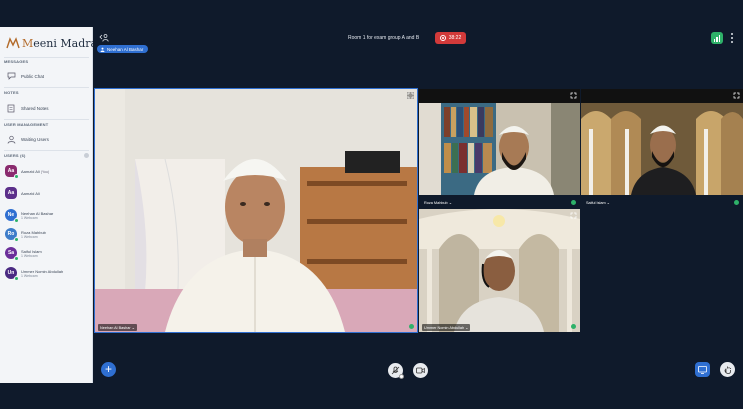  I want to click on audio-settings-indicator, so click(401, 376).